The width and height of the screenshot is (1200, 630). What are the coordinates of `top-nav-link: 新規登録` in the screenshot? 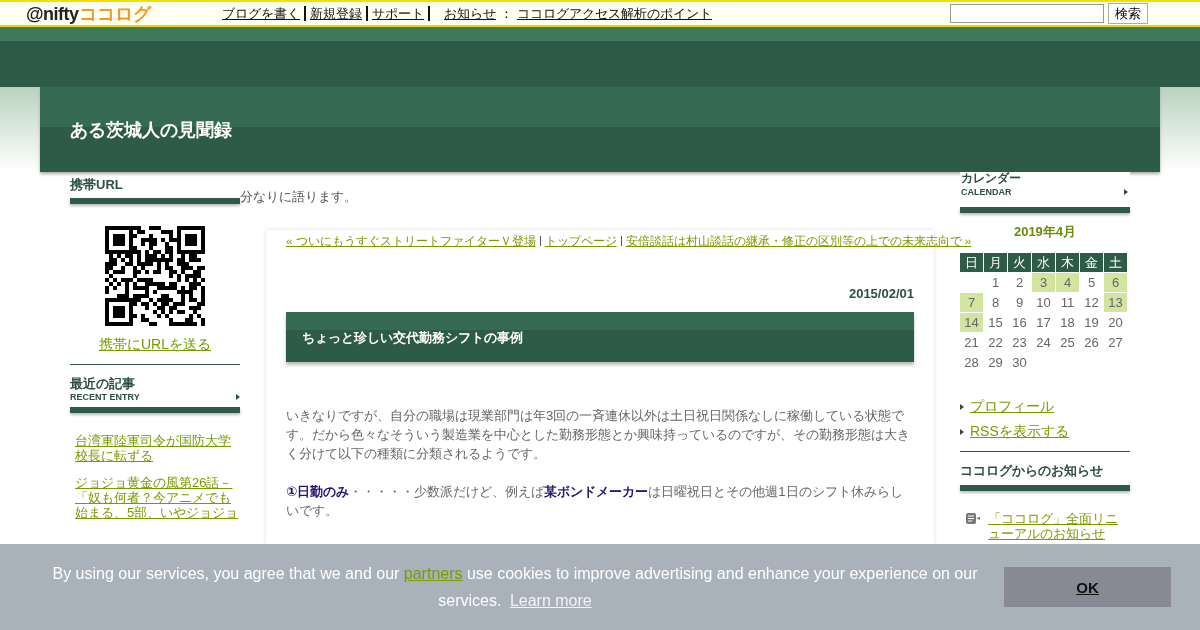 It's located at (336, 13).